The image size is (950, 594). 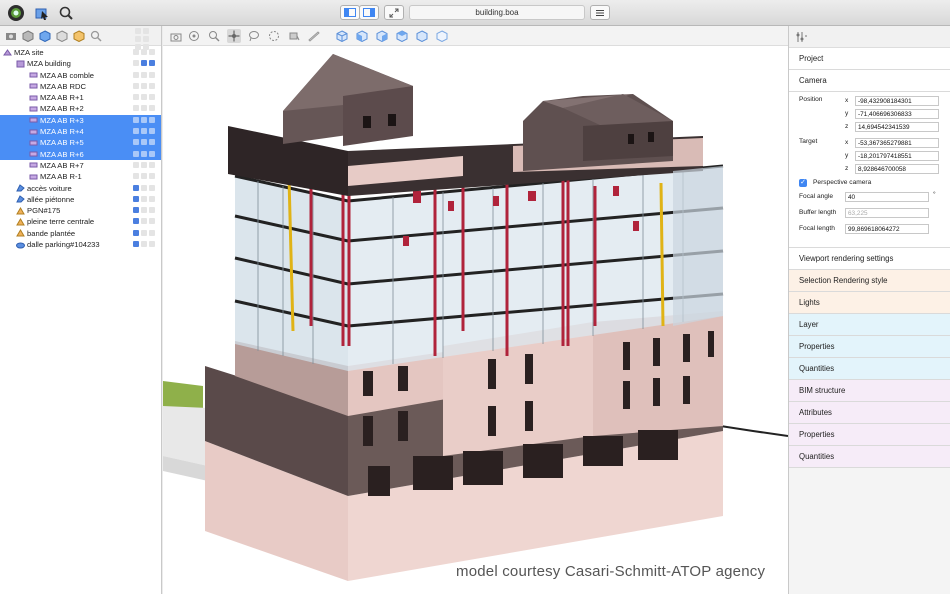 What do you see at coordinates (29, 52) in the screenshot?
I see `tree-row-label: MZA site` at bounding box center [29, 52].